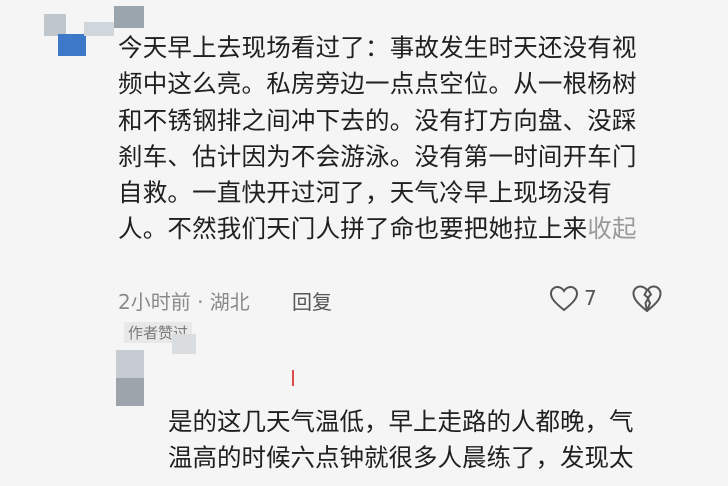 The image size is (728, 486). I want to click on comment-meta: 2小时前 · 湖北 回复 7, so click(408, 301).